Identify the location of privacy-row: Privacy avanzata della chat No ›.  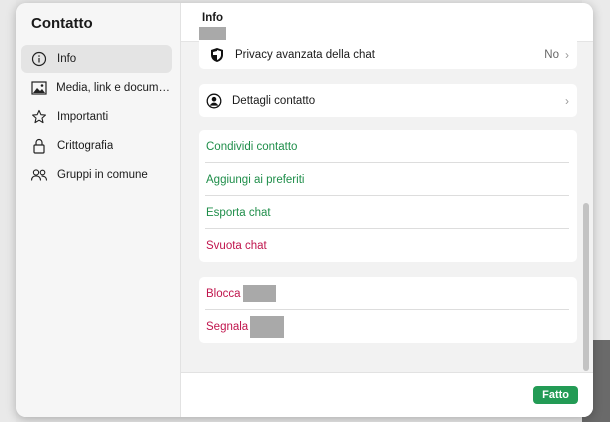
(388, 55).